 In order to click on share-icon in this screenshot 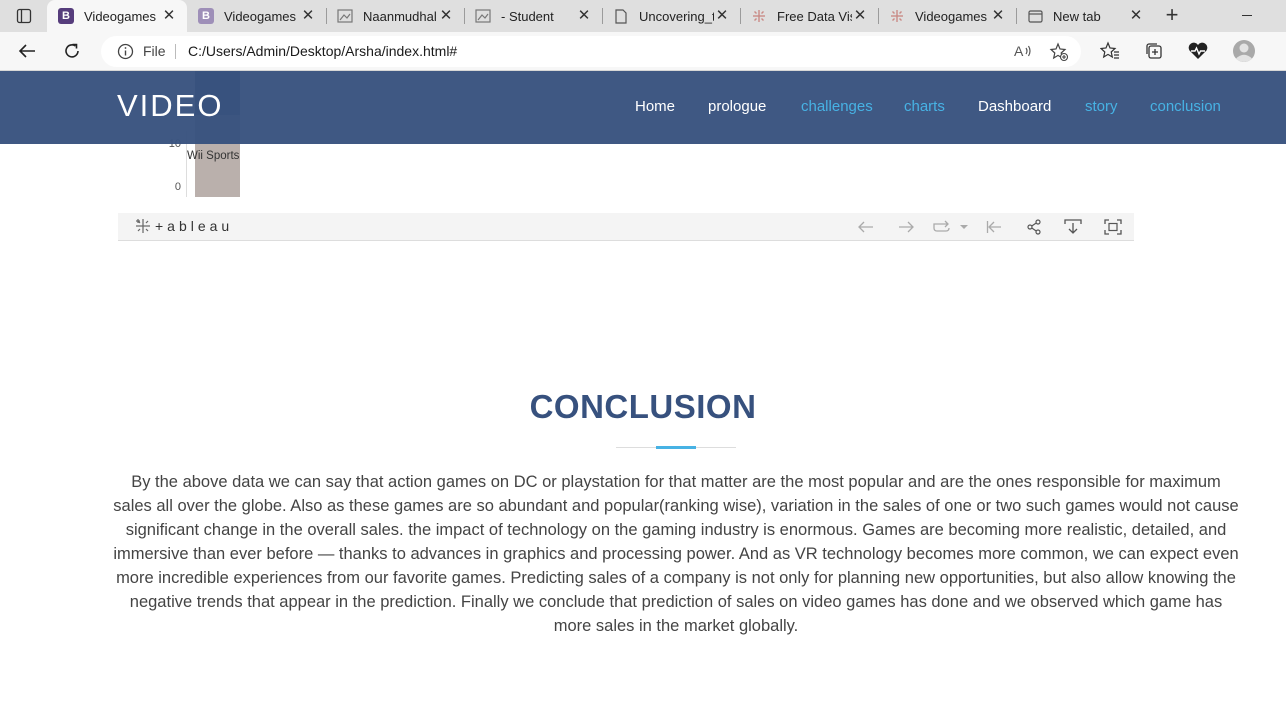, I will do `click(1034, 227)`.